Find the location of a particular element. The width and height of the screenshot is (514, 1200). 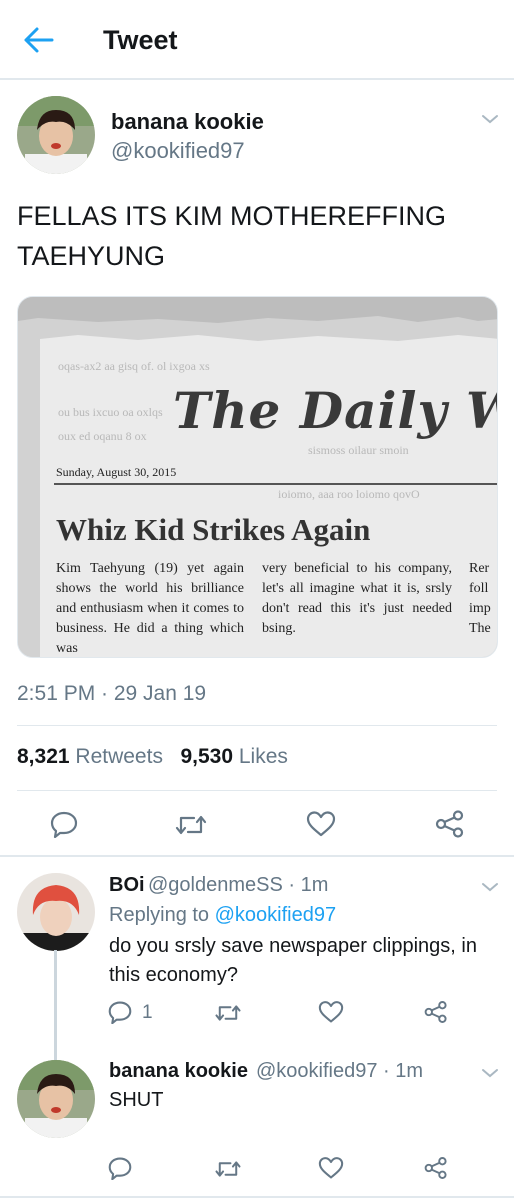

newspaper-headline: Whiz Kid Strikes Again is located at coordinates (213, 529).